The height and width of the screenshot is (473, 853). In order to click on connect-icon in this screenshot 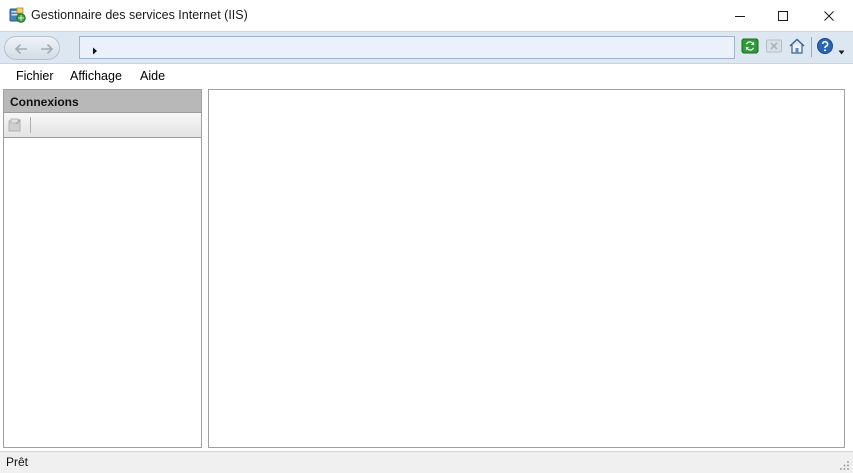, I will do `click(14, 125)`.